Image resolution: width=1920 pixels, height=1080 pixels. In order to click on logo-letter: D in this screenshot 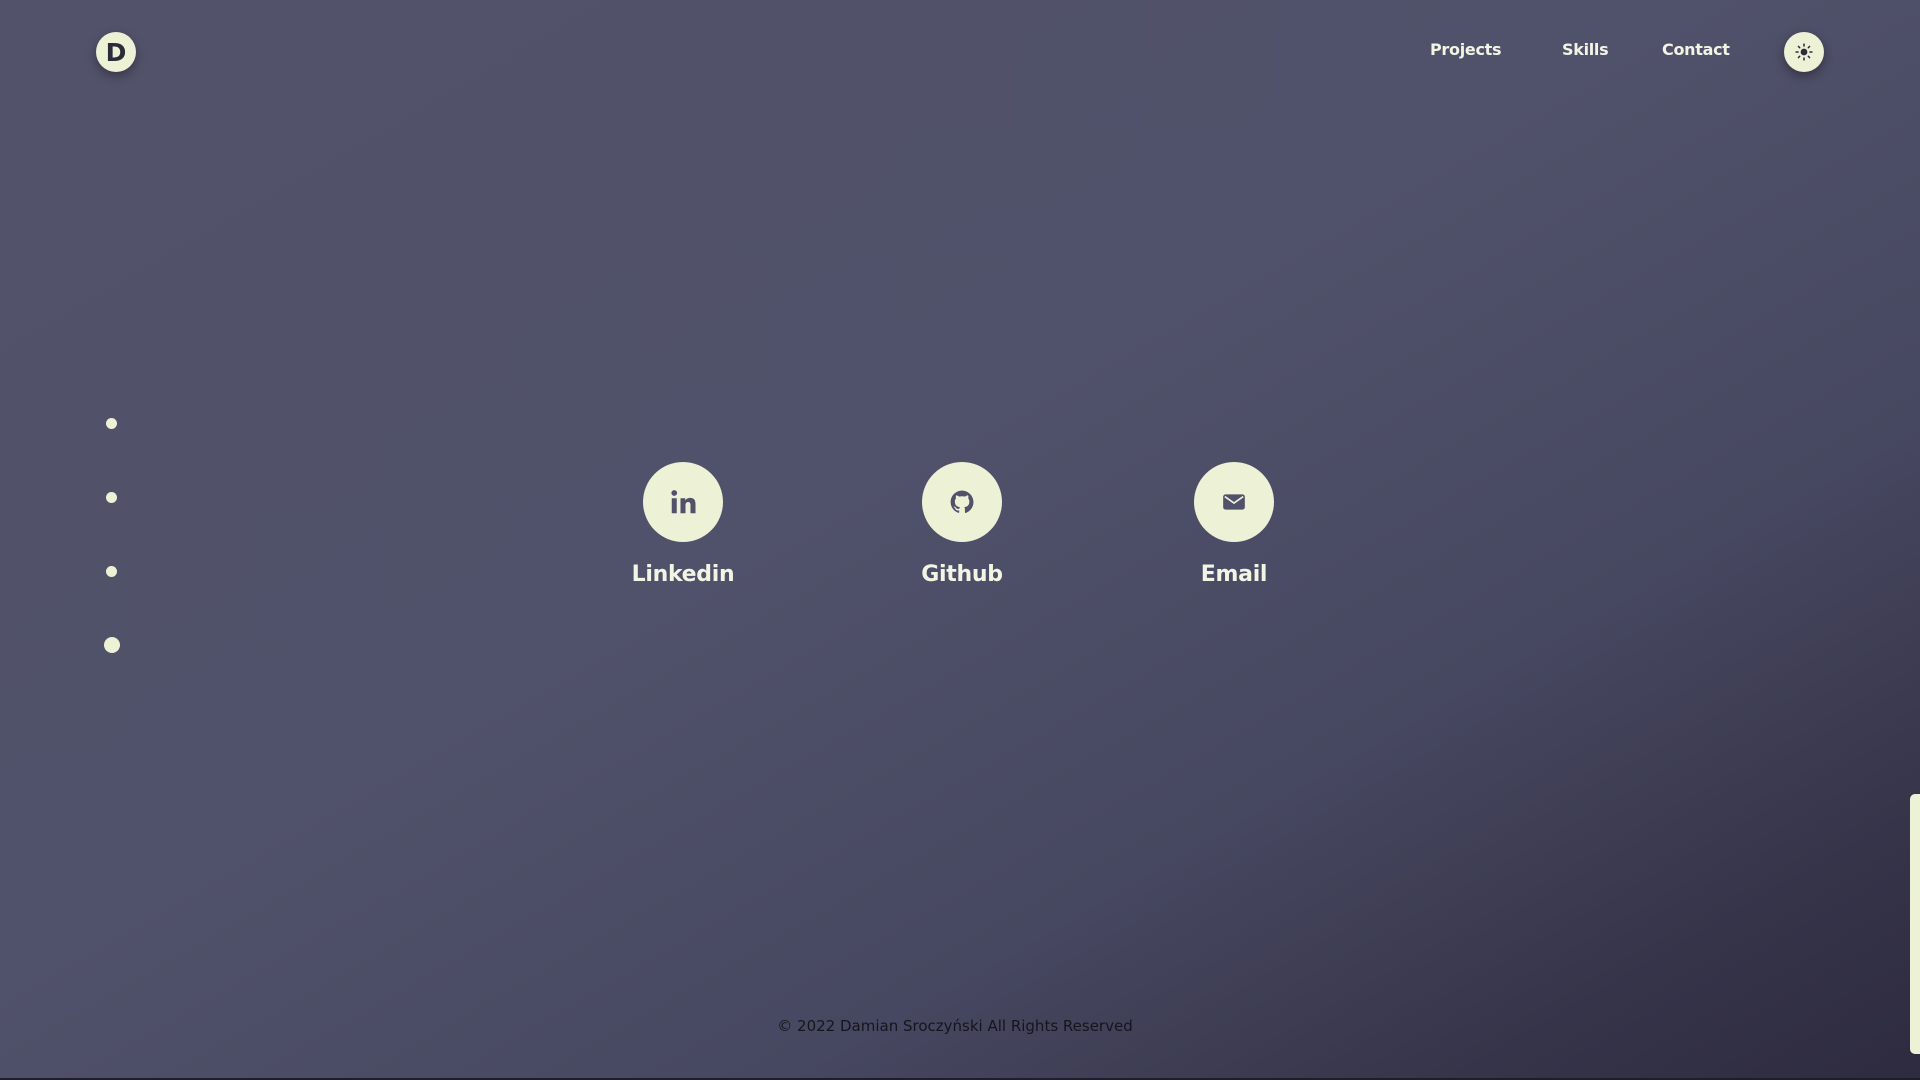, I will do `click(116, 52)`.